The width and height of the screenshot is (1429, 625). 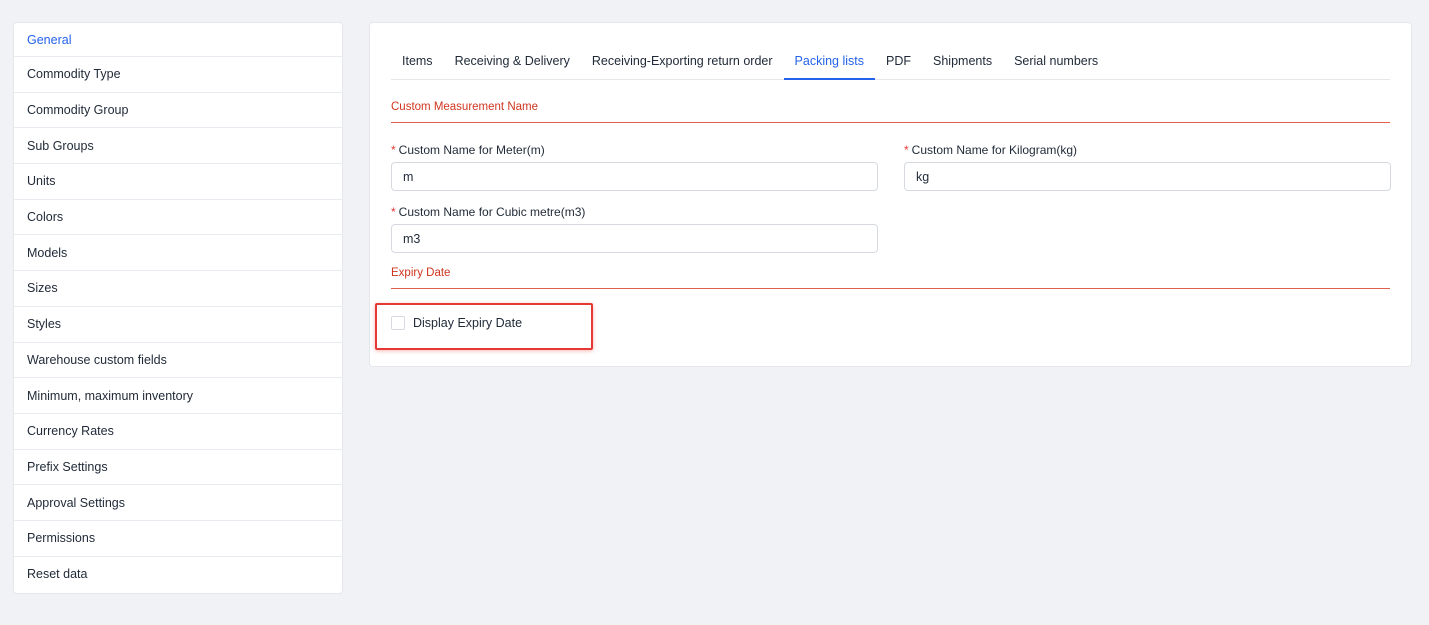 What do you see at coordinates (898, 67) in the screenshot?
I see `tab-pdf: PDF` at bounding box center [898, 67].